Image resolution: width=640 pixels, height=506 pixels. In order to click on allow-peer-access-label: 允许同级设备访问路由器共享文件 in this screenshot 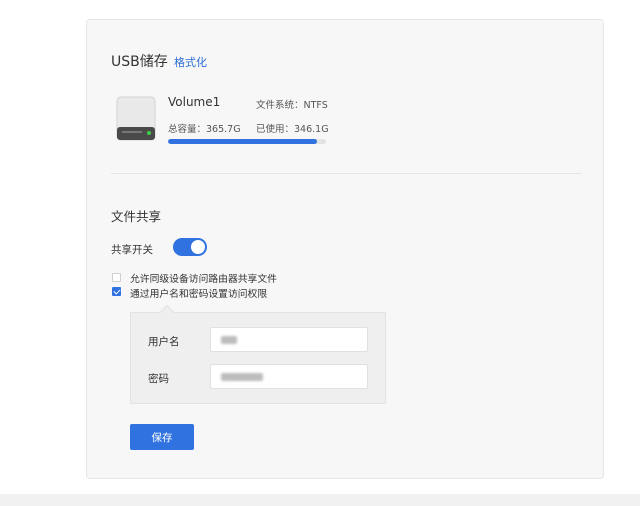, I will do `click(203, 279)`.